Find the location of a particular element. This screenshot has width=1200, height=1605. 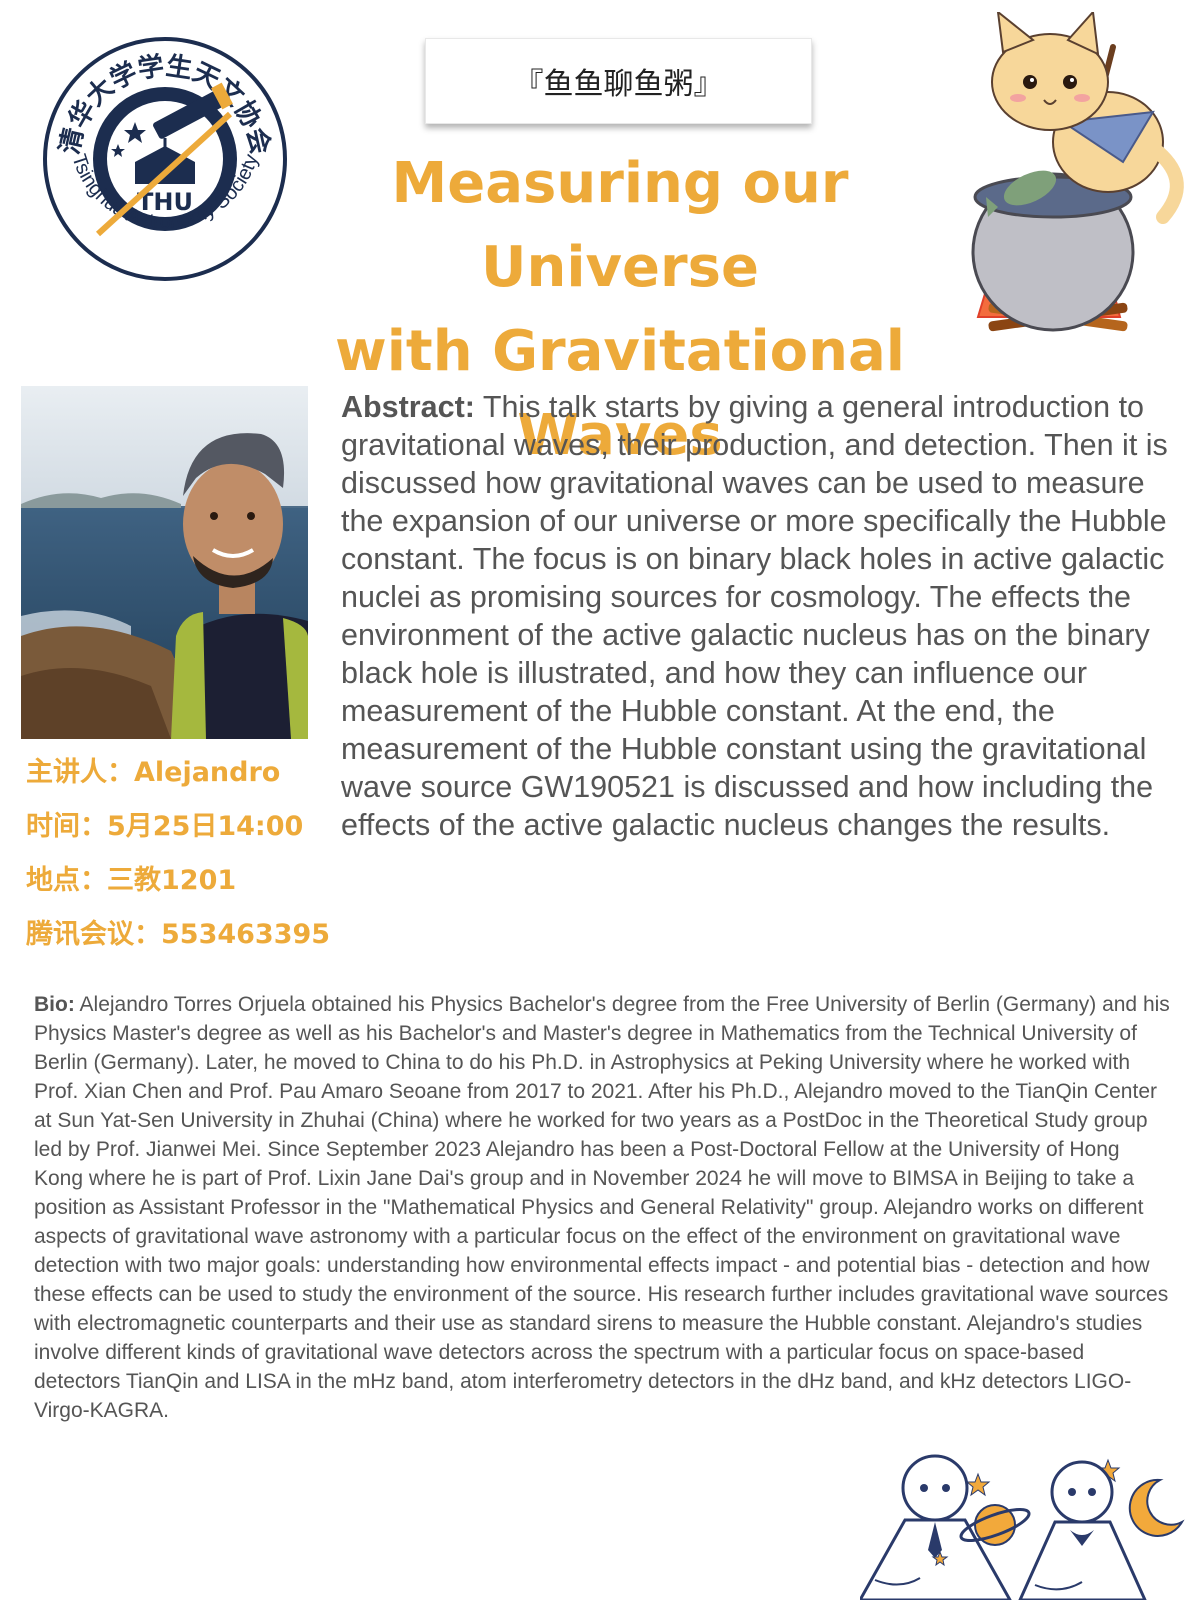

event-speaker: 主讲人：Alejandro is located at coordinates (153, 772).